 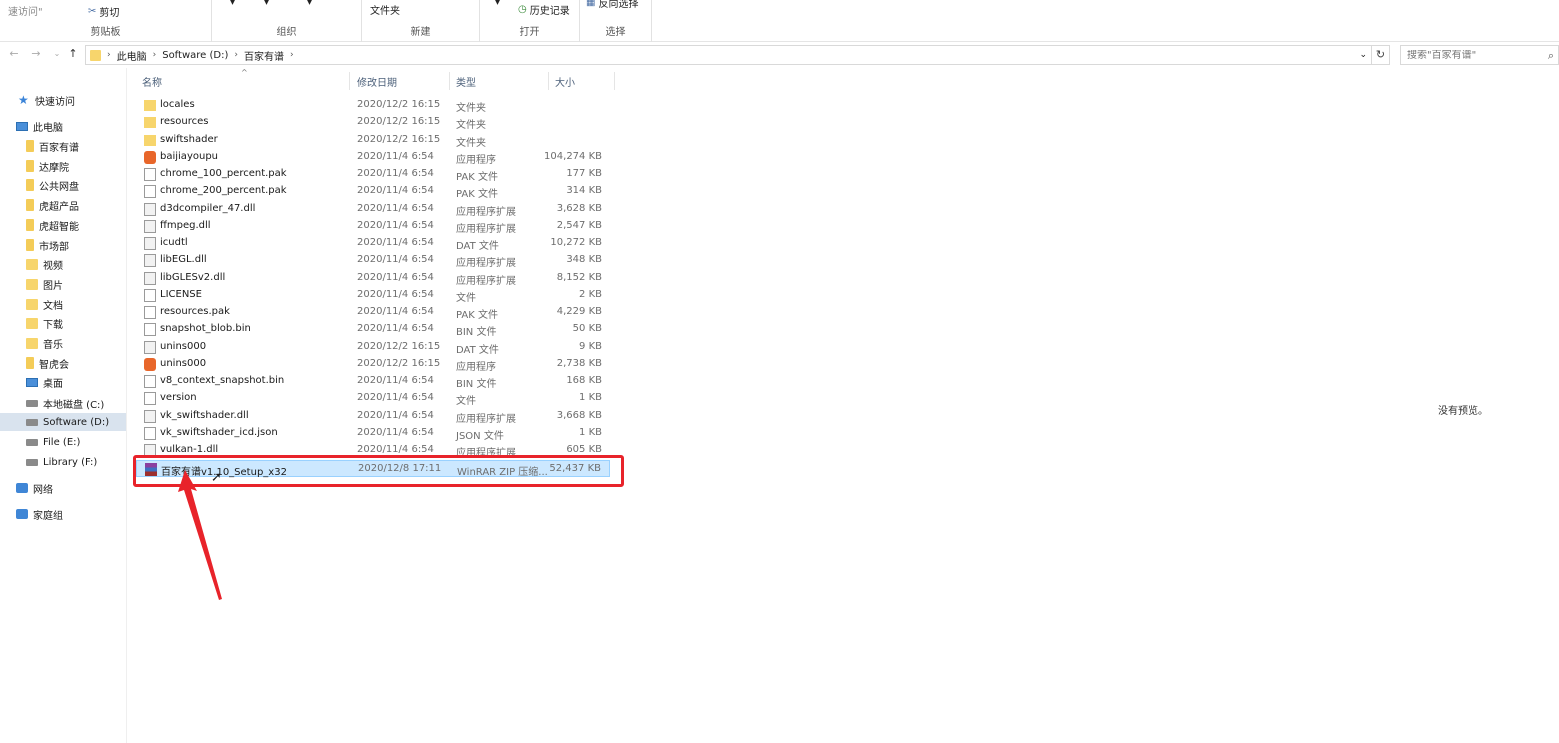 I want to click on file-size: 314 KB, so click(x=584, y=191).